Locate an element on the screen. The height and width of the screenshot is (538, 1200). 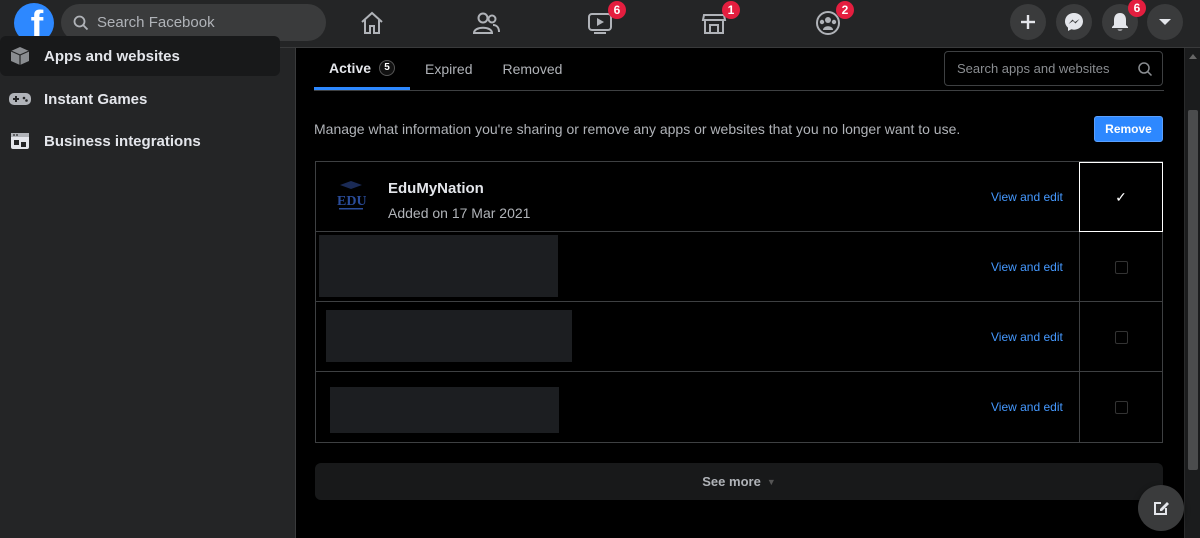
notifications-badge: 6 is located at coordinates (1137, 8).